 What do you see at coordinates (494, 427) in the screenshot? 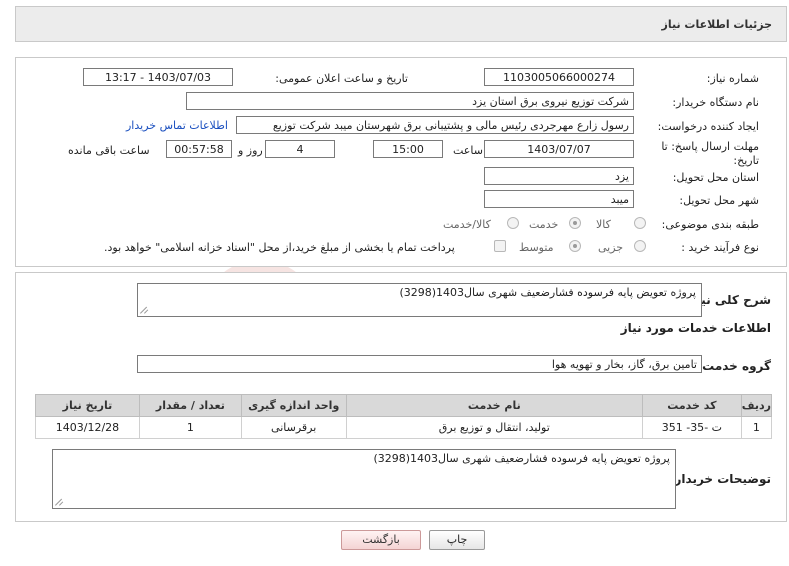
I see `cell-name: تولید، انتقال و توزیع برق` at bounding box center [494, 427].